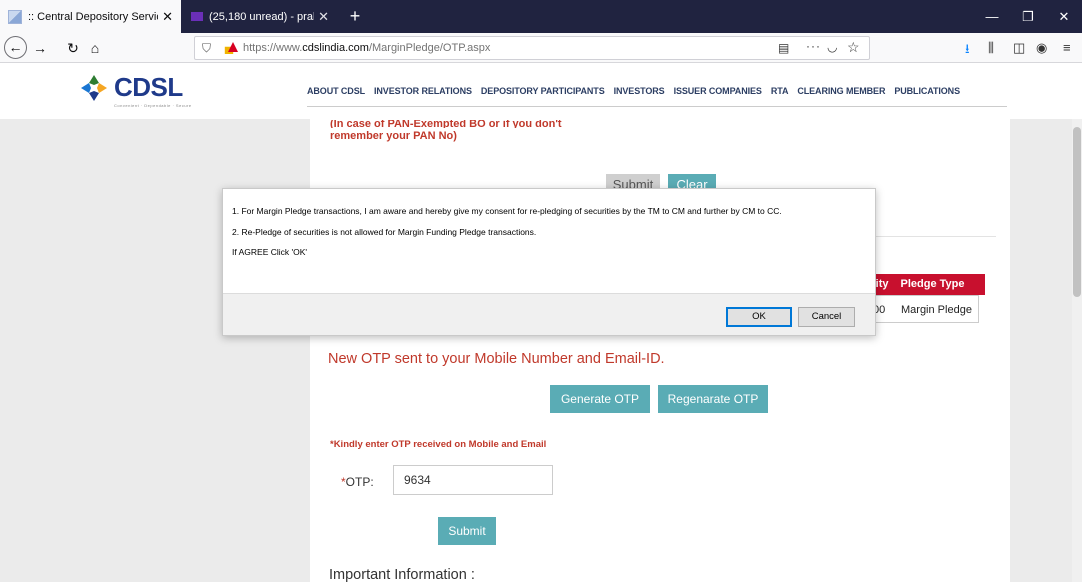  I want to click on nav-about-cdsl: ABOUT CDSL, so click(336, 91).